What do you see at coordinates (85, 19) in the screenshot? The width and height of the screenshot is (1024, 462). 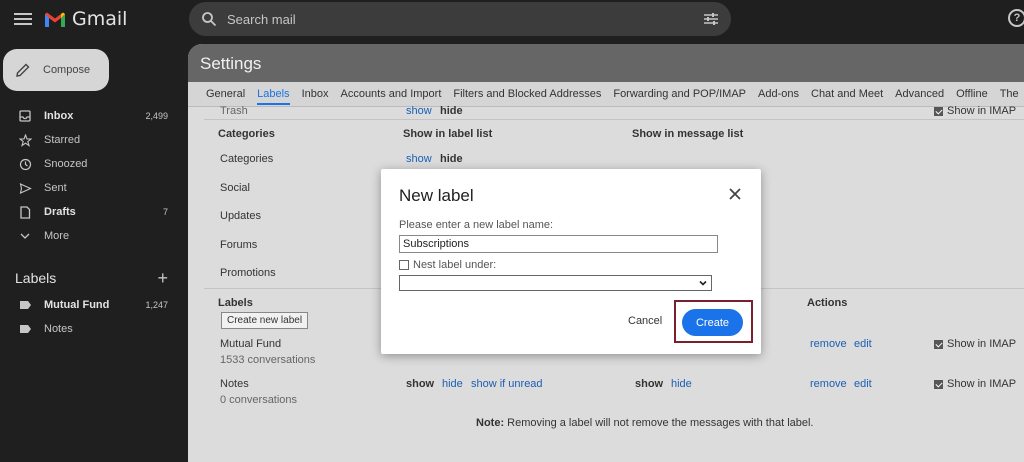 I see `gmail-logo: Gmail` at bounding box center [85, 19].